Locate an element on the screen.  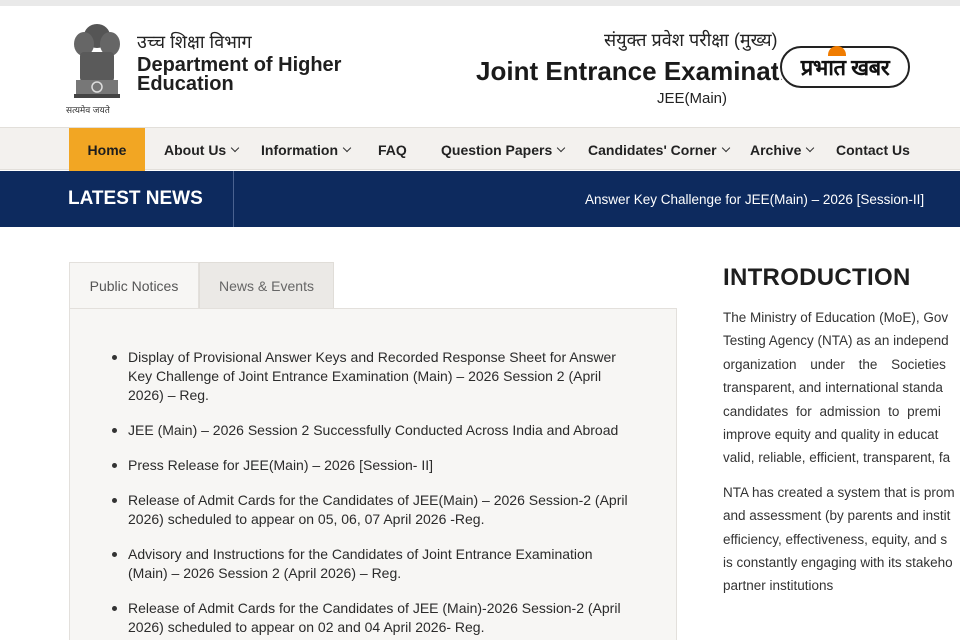
nav-contact-label: Contact Us is located at coordinates (873, 149).